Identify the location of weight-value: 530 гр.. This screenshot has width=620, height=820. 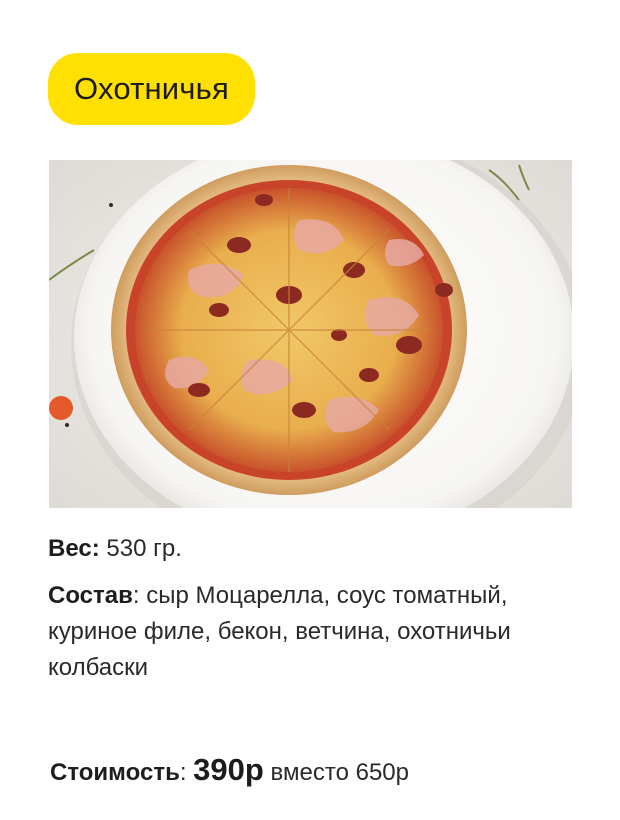
(144, 548).